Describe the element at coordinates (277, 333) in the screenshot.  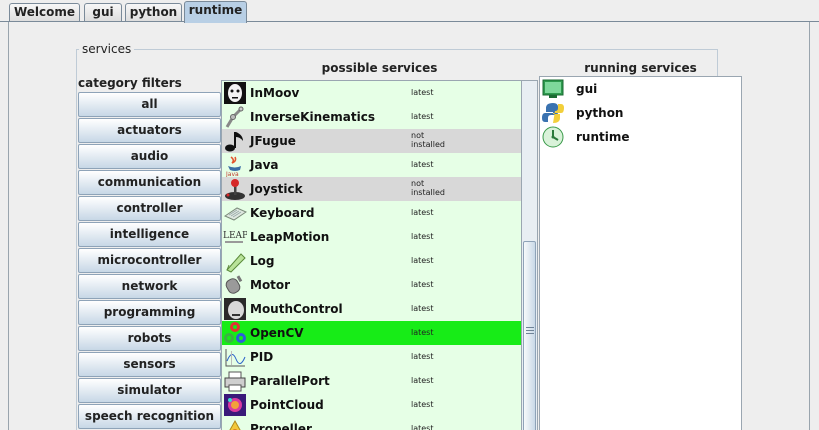
I see `service-name: OpenCV` at that location.